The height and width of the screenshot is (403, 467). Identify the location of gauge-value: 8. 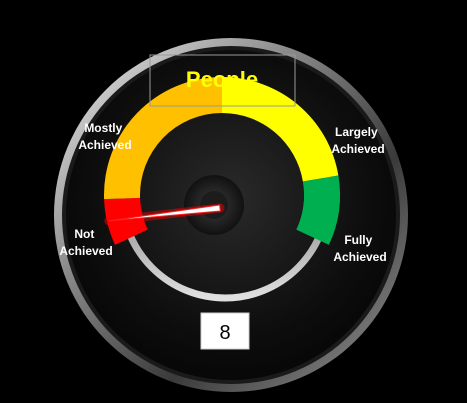
(224, 333).